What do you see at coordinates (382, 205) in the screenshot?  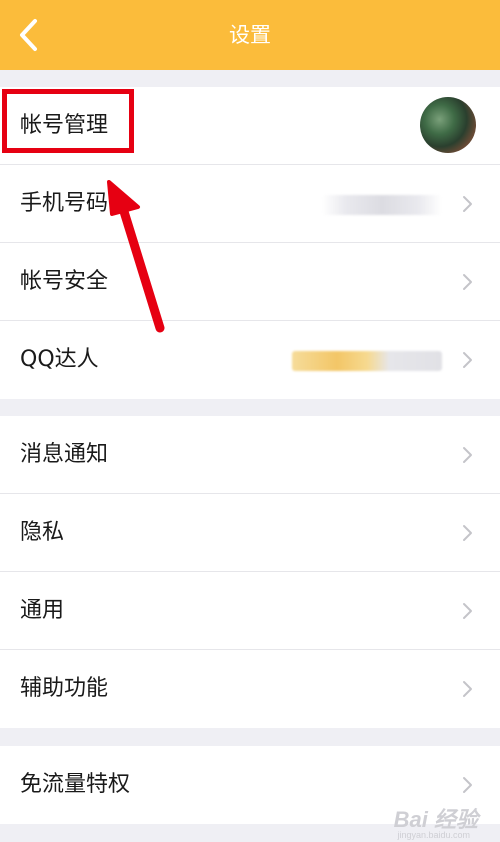 I see `redacted-phone-value` at bounding box center [382, 205].